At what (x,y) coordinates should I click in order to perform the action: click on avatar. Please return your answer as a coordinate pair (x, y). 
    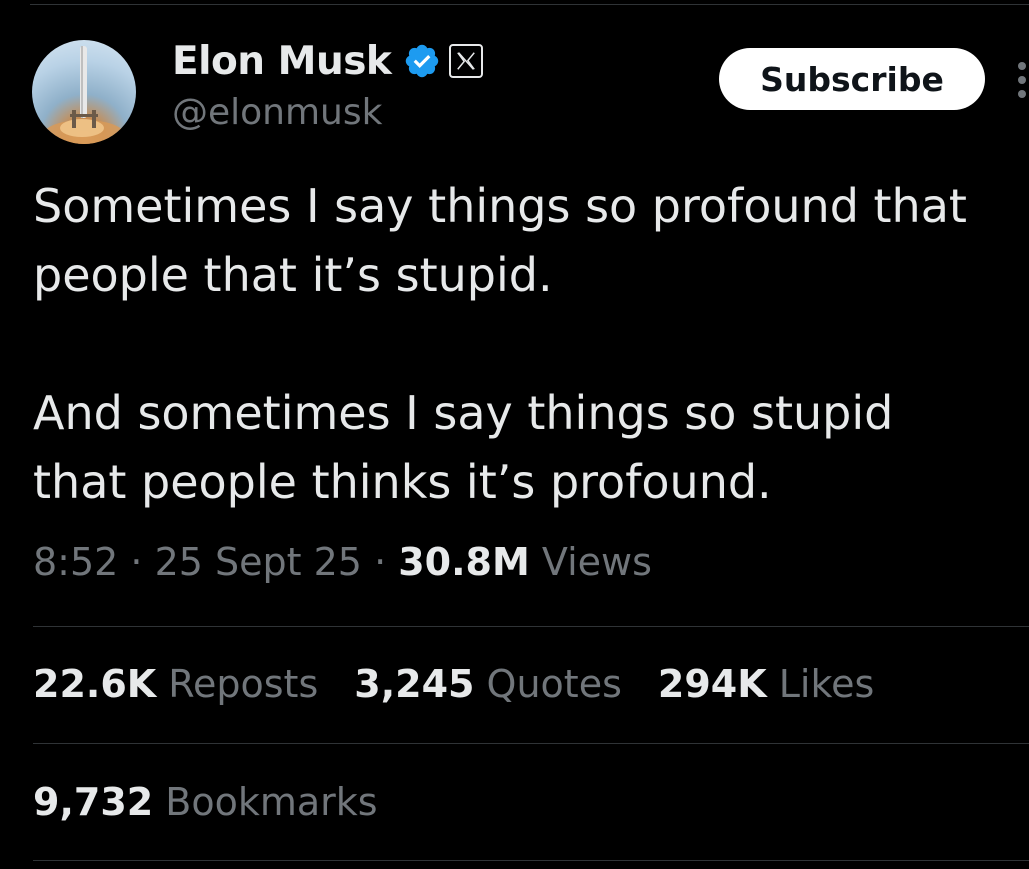
    Looking at the image, I should click on (84, 92).